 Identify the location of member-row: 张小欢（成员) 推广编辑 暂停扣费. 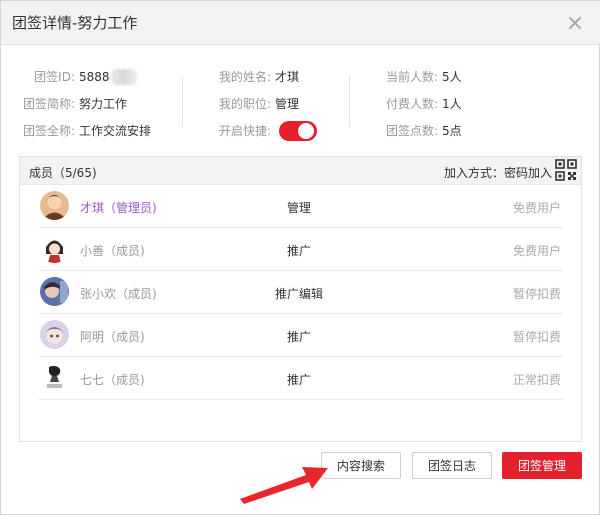
(301, 292).